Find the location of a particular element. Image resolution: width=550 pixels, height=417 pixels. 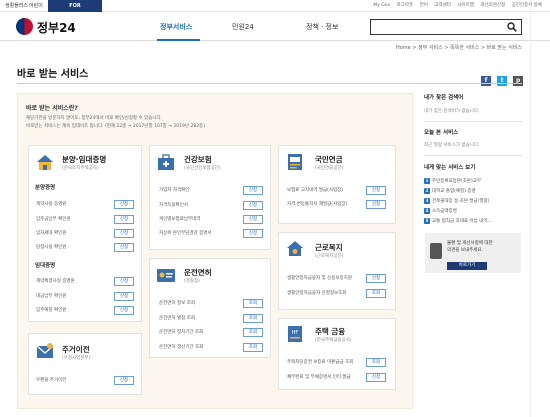

card-finance-title: 주택 금융 is located at coordinates (330, 331).